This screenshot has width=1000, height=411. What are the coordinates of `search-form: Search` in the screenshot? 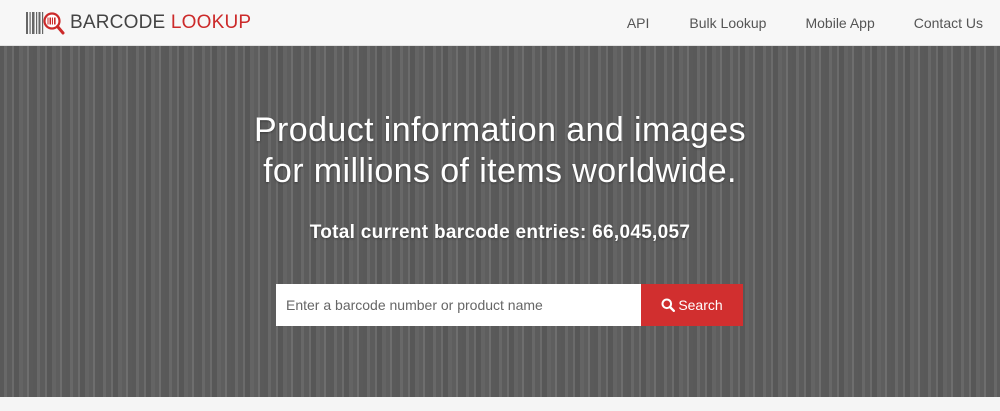 It's located at (509, 305).